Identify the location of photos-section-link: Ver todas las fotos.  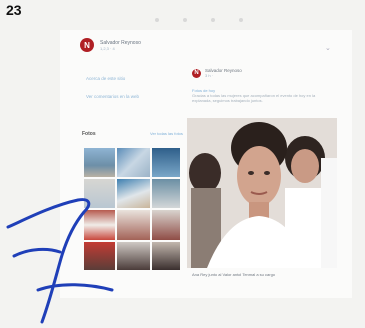
(166, 133).